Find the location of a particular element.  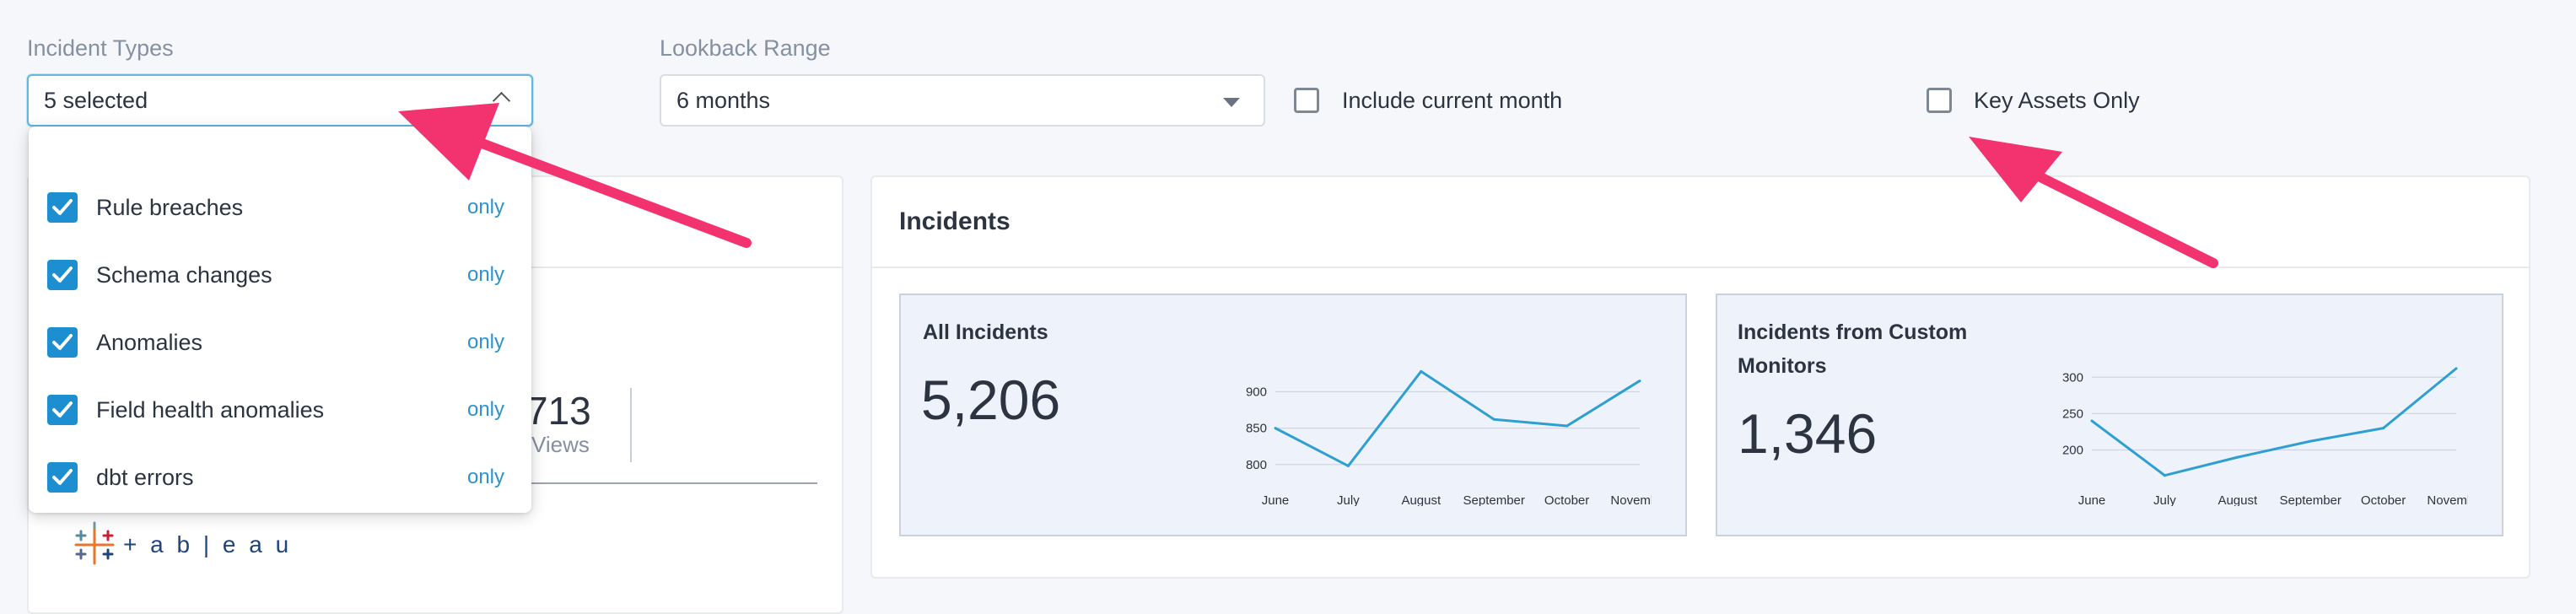

incidents-title: Incidents is located at coordinates (954, 221).